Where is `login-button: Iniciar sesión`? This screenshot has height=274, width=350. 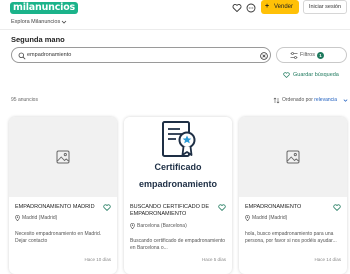
login-button: Iniciar sesión is located at coordinates (325, 7).